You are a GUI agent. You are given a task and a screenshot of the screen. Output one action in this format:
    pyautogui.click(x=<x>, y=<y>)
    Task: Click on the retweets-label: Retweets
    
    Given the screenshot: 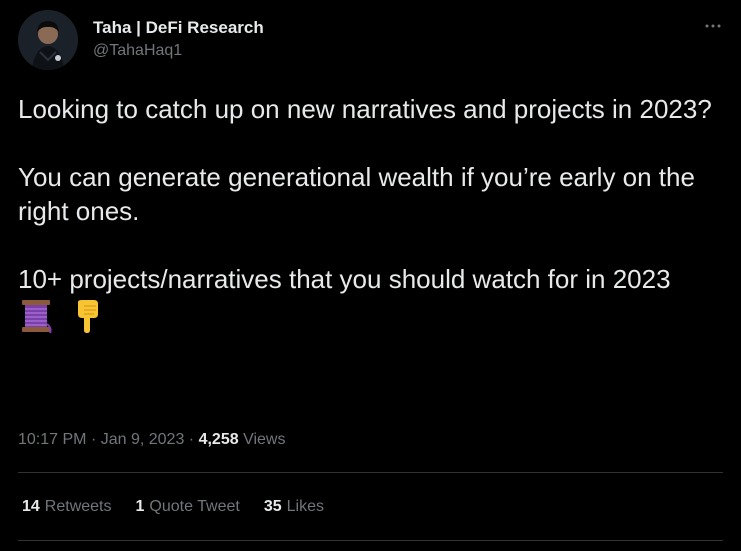 What is the action you would take?
    pyautogui.click(x=78, y=506)
    